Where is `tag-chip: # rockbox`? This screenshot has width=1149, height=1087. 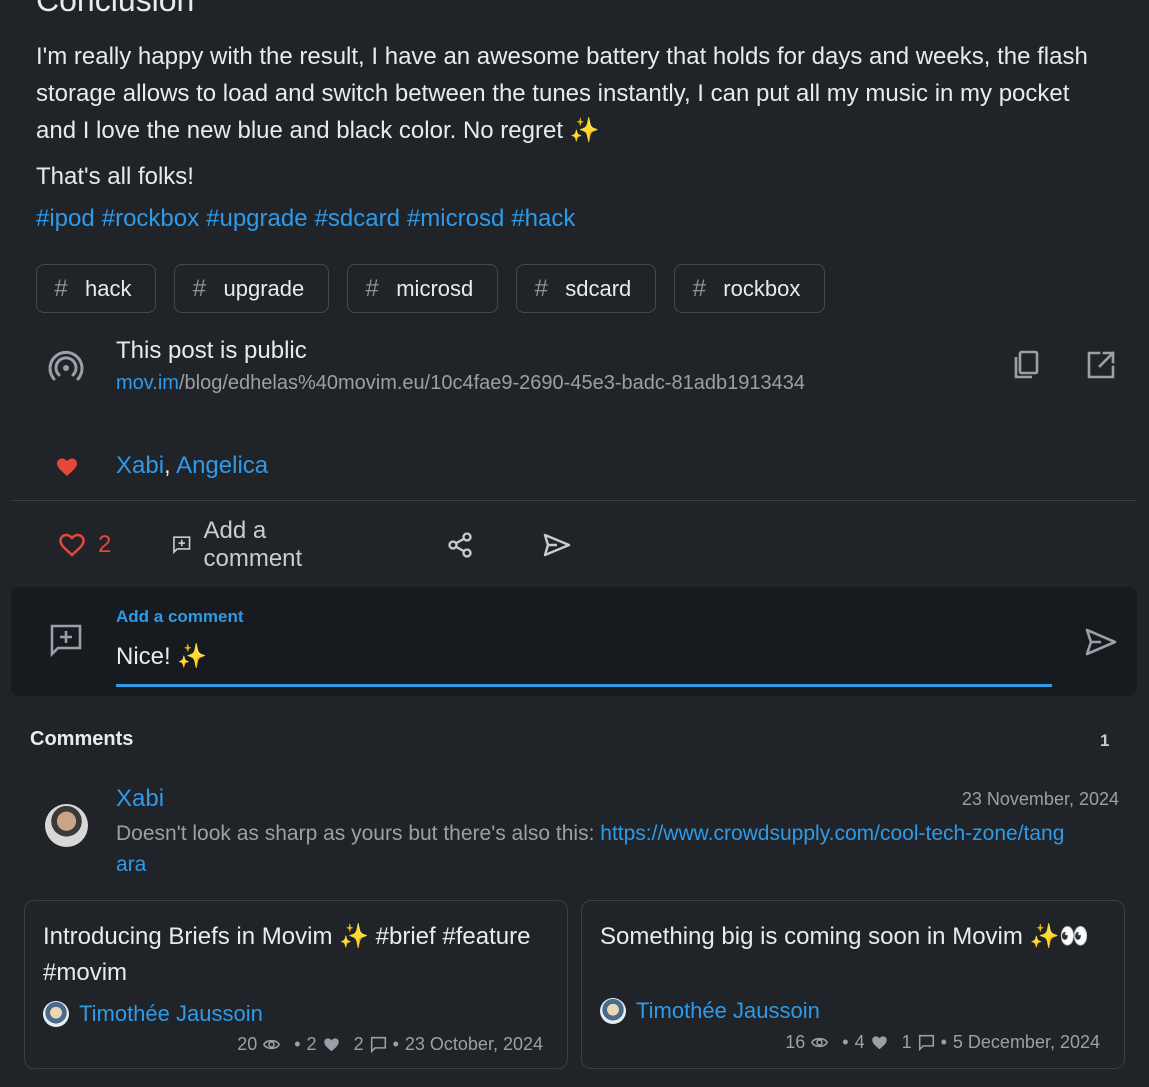 tag-chip: # rockbox is located at coordinates (750, 288).